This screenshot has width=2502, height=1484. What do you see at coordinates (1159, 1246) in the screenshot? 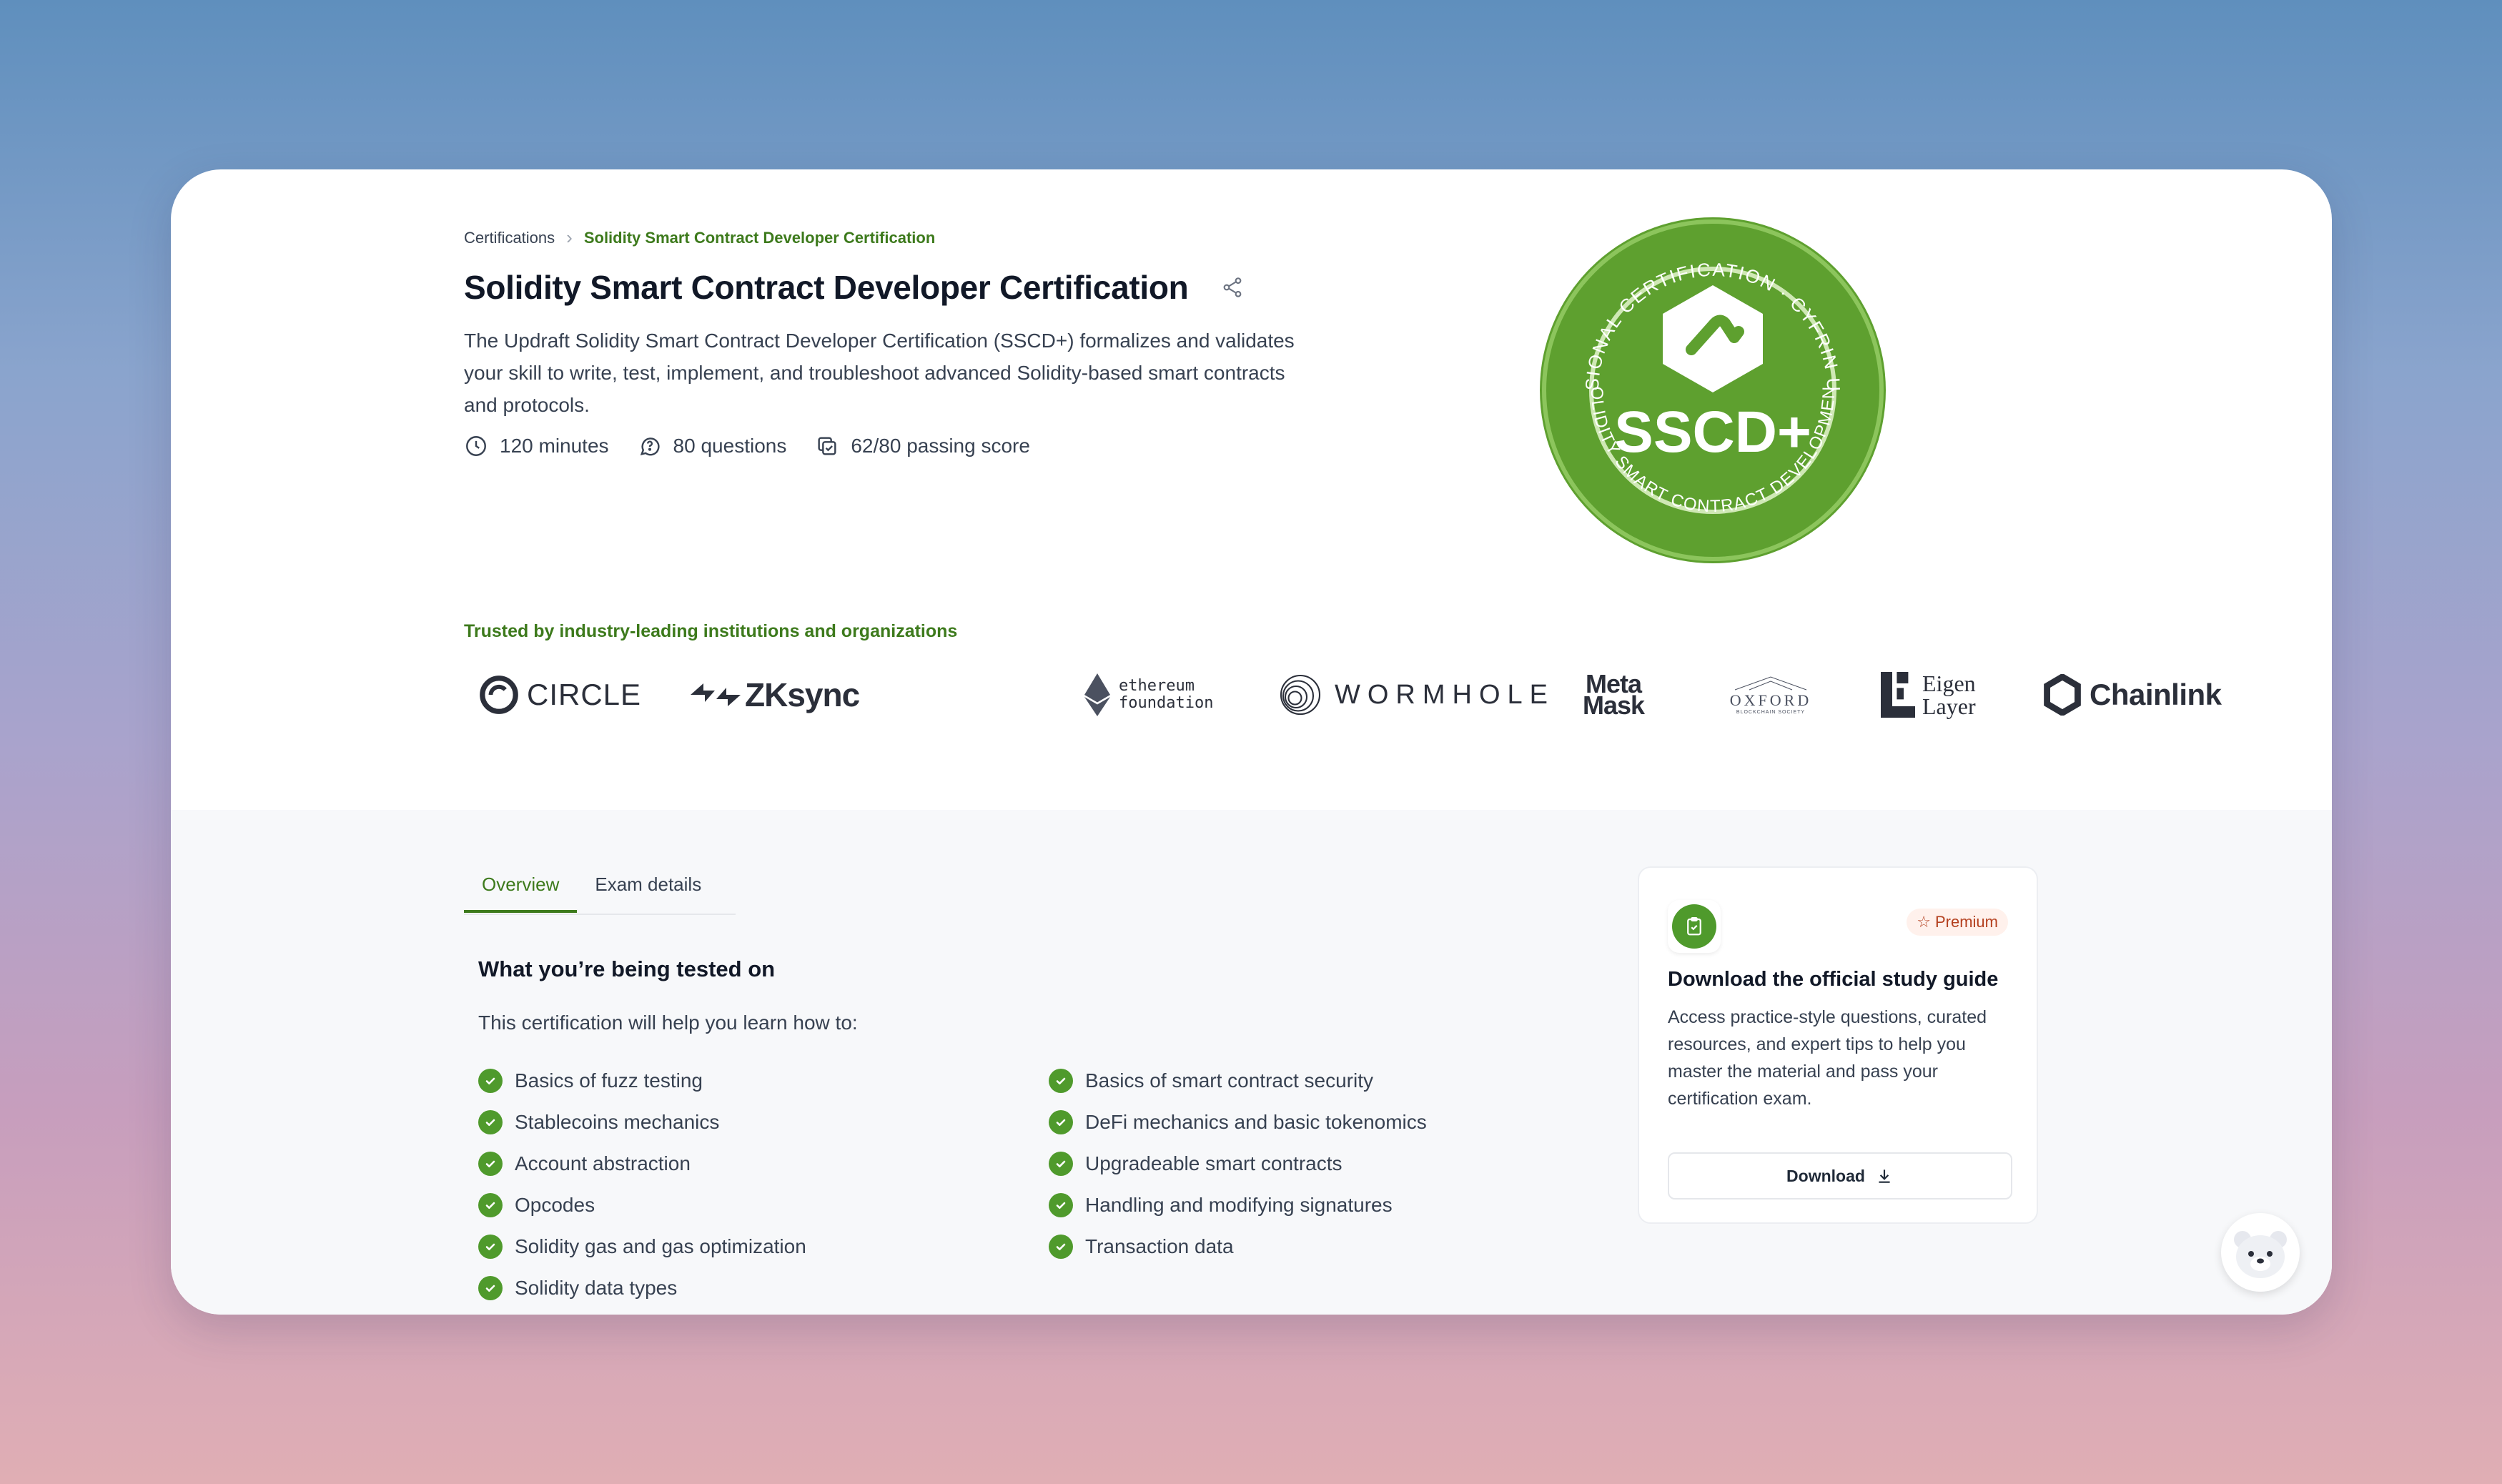
I see `topic-label: Transaction data` at bounding box center [1159, 1246].